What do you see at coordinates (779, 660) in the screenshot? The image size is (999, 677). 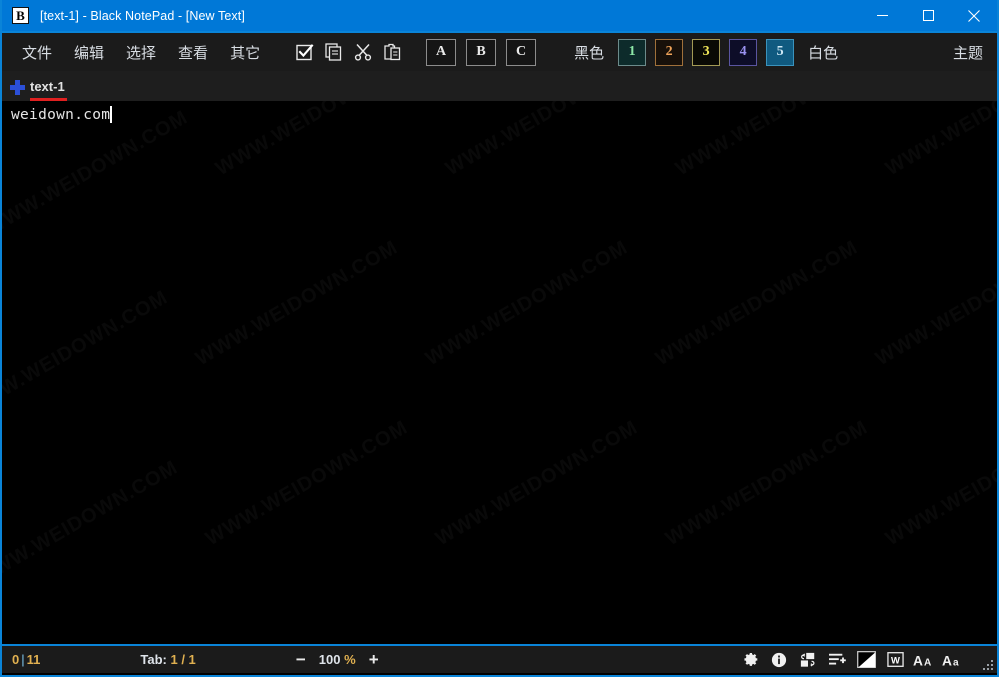 I see `info-icon` at bounding box center [779, 660].